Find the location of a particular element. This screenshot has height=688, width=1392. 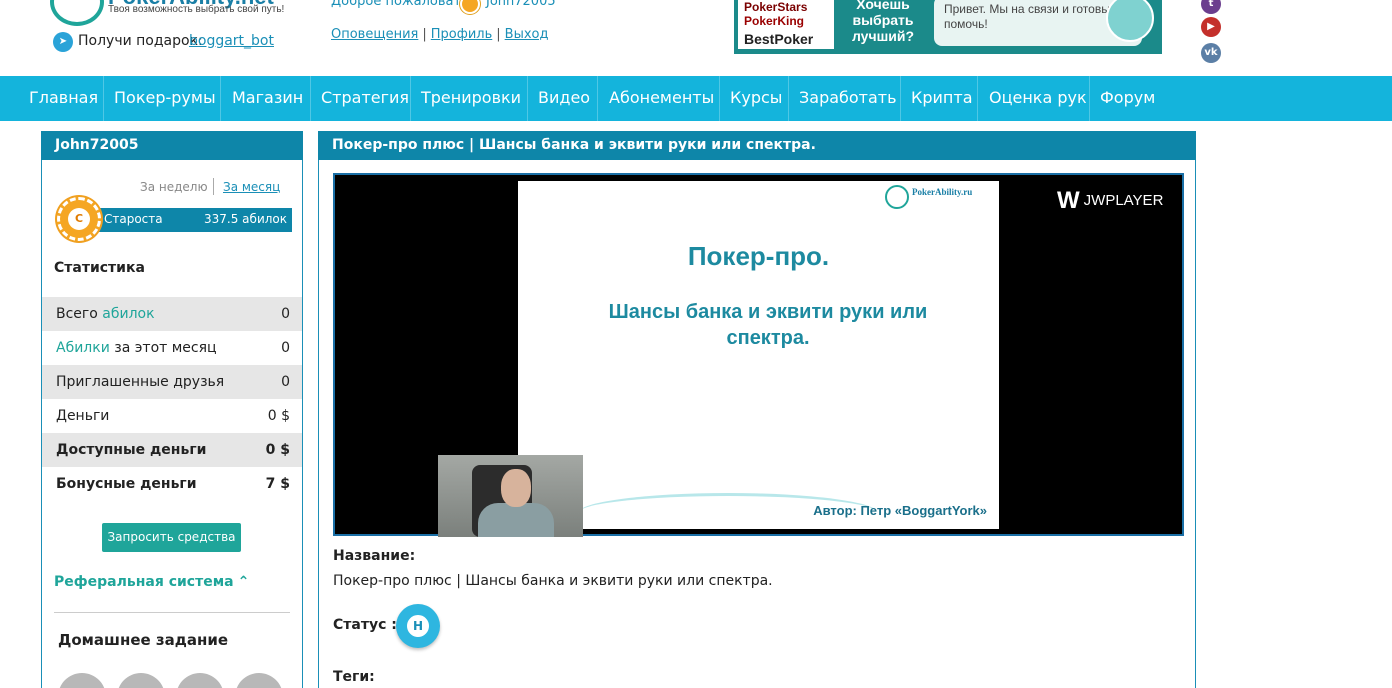

vk-icon: vk is located at coordinates (1211, 53).